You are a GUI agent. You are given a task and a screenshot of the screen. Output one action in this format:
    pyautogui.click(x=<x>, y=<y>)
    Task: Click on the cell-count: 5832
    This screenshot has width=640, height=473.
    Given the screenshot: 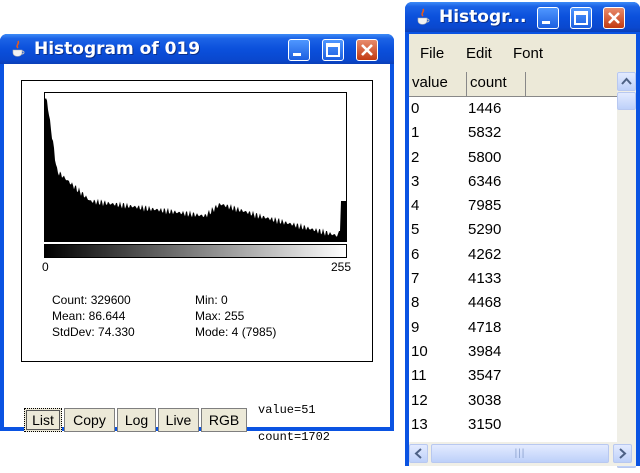 What is the action you would take?
    pyautogui.click(x=485, y=133)
    